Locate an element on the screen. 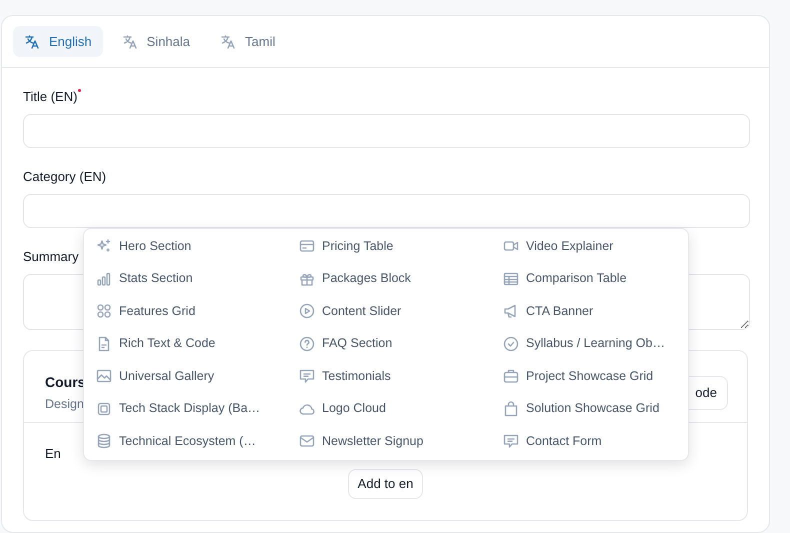 The height and width of the screenshot is (533, 790). image-icon is located at coordinates (104, 376).